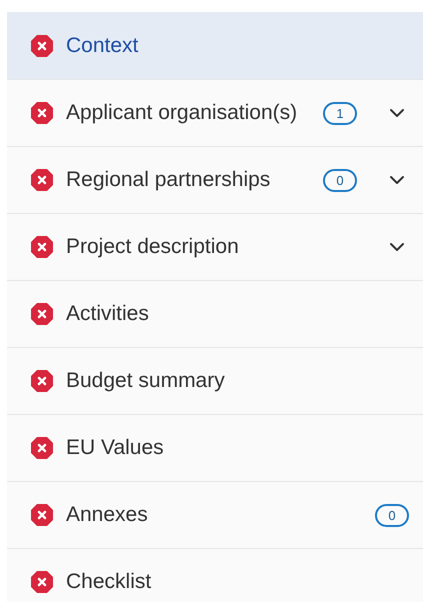 Image resolution: width=423 pixels, height=602 pixels. I want to click on sidebar-item: Budget summary, so click(215, 380).